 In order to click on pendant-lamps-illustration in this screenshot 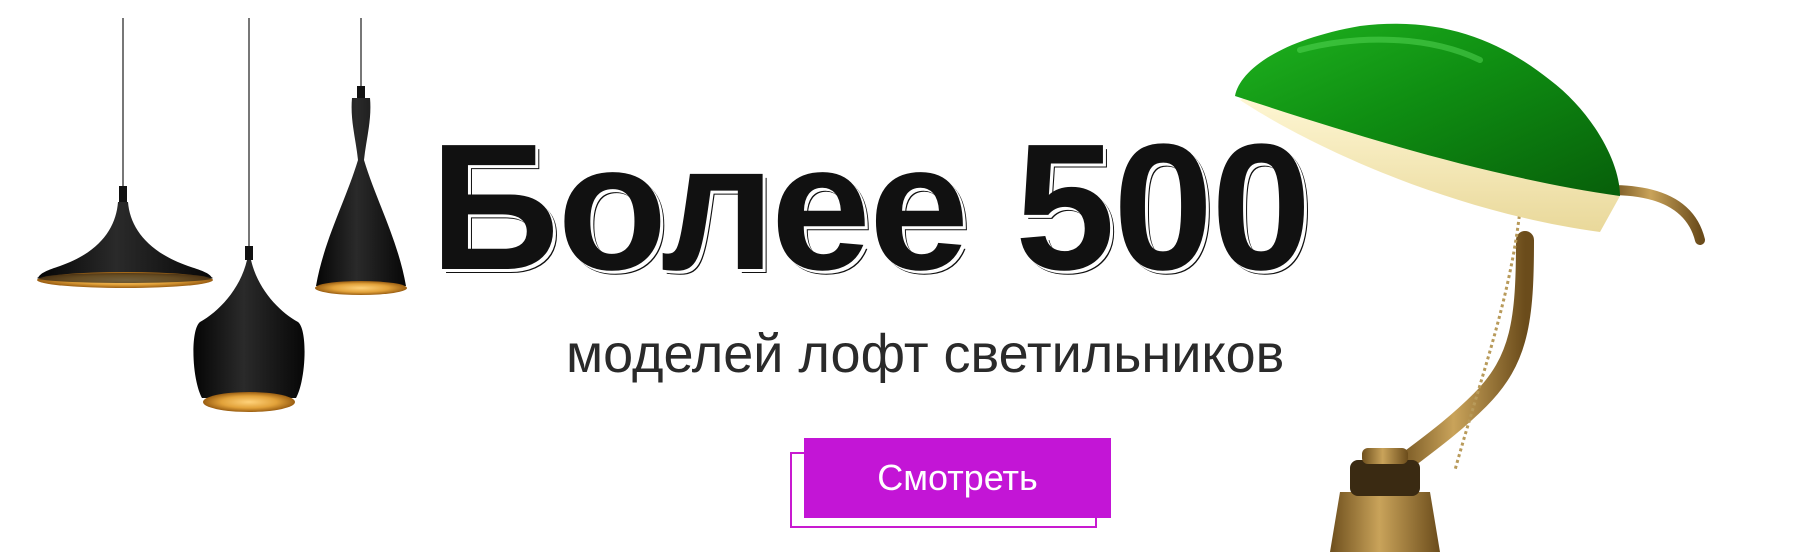, I will do `click(222, 215)`.